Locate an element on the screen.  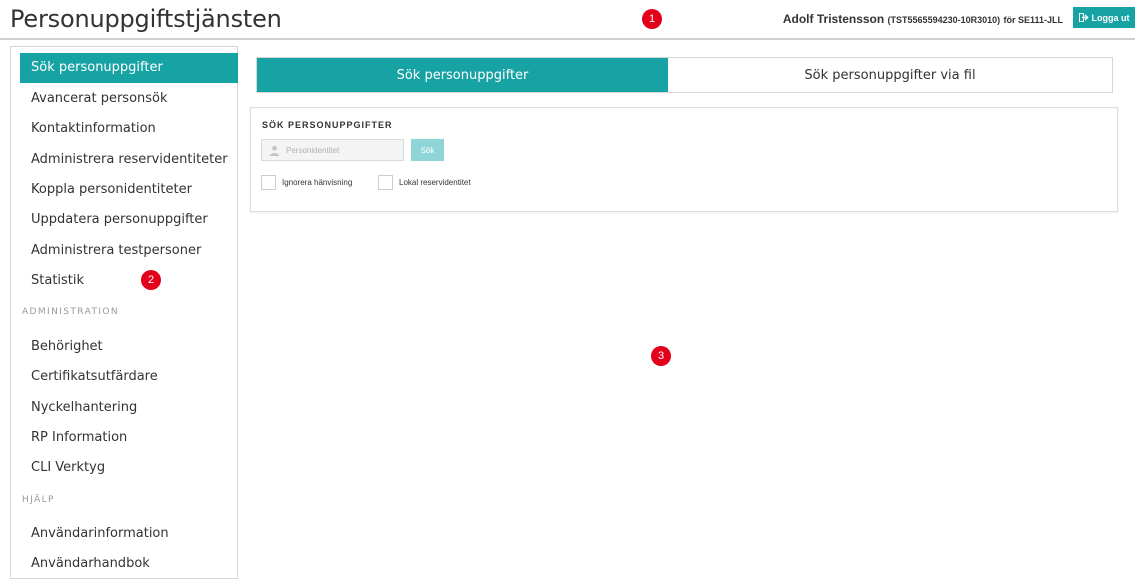
tab-sok-personuppgifter: Sök personuppgifter is located at coordinates (462, 75).